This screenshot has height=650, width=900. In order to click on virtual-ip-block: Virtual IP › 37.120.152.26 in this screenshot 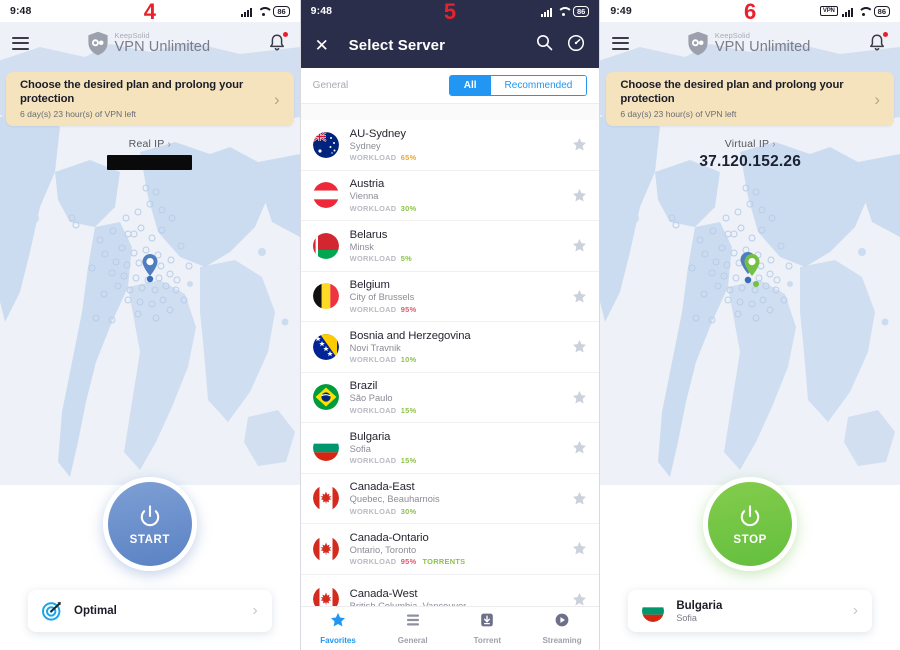, I will do `click(750, 154)`.